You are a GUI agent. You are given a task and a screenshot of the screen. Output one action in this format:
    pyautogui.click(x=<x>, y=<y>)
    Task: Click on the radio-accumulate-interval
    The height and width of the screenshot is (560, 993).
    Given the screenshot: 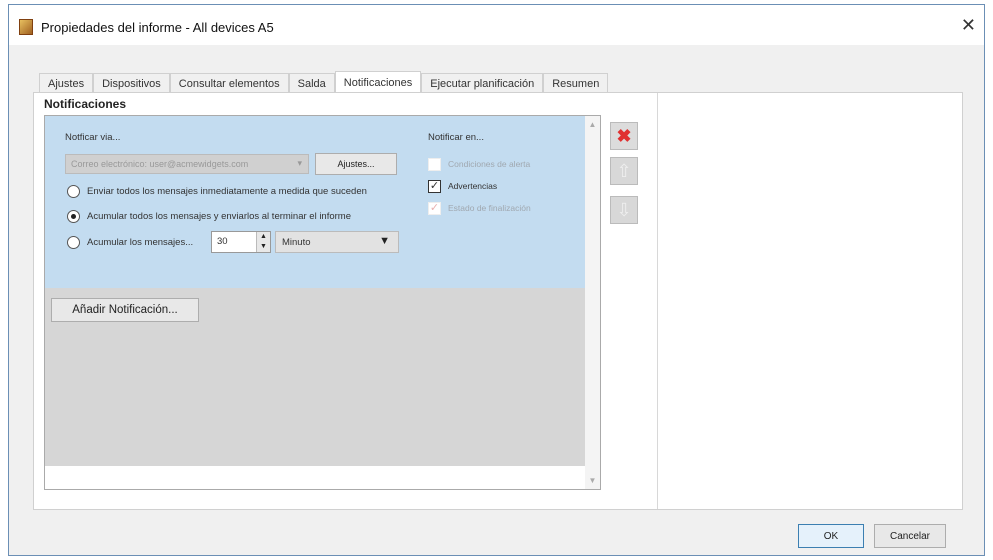 What is the action you would take?
    pyautogui.click(x=73, y=242)
    